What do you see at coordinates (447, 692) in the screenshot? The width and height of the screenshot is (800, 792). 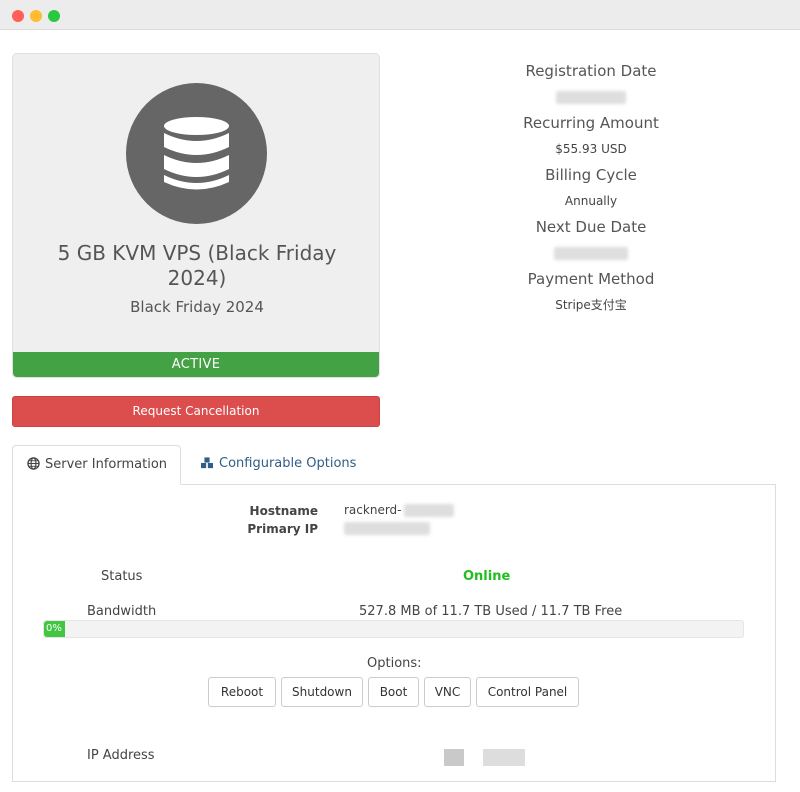 I see `vnc-button: VNC` at bounding box center [447, 692].